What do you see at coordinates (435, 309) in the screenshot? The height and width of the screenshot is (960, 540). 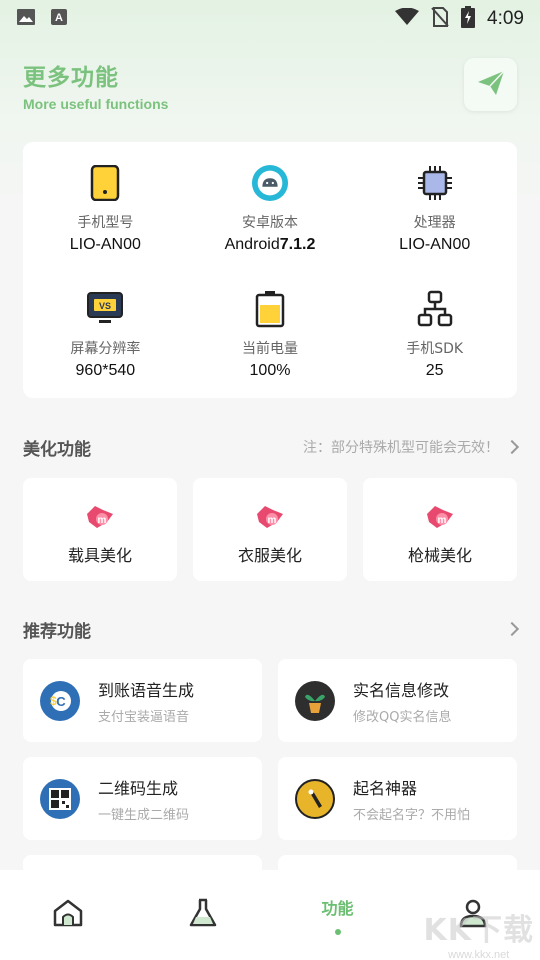 I see `network-icon` at bounding box center [435, 309].